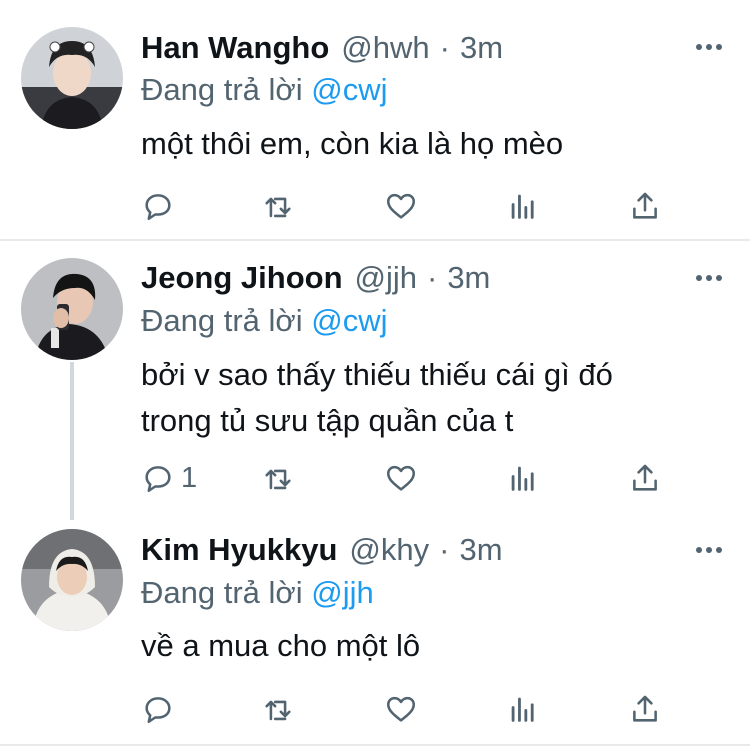 This screenshot has height=748, width=750. What do you see at coordinates (386, 278) in the screenshot?
I see `handle: @jjh` at bounding box center [386, 278].